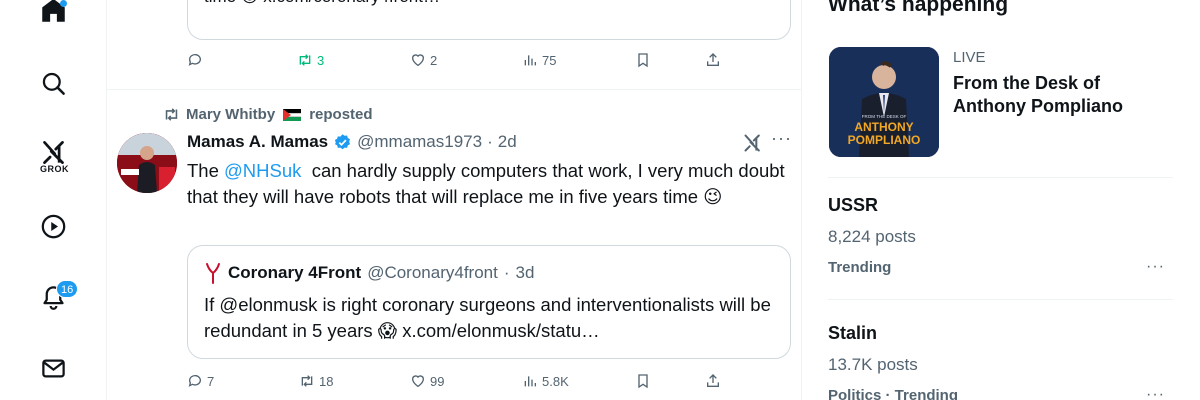 The image size is (1200, 400). Describe the element at coordinates (342, 142) in the screenshot. I see `verified-badge-icon` at that location.